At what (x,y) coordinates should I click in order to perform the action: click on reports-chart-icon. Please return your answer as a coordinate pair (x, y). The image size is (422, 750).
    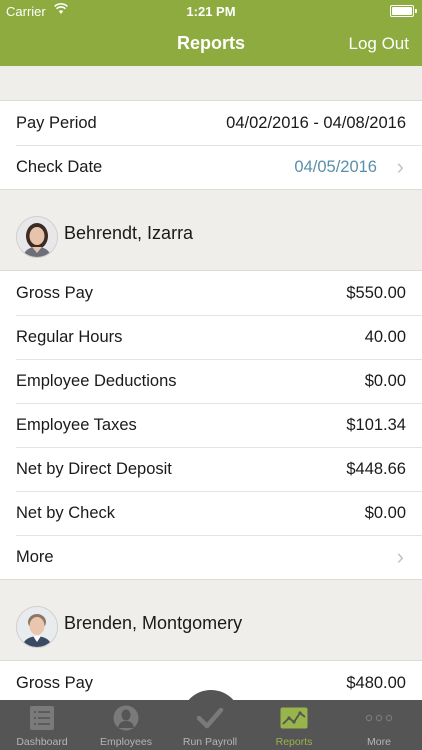
    Looking at the image, I should click on (294, 718).